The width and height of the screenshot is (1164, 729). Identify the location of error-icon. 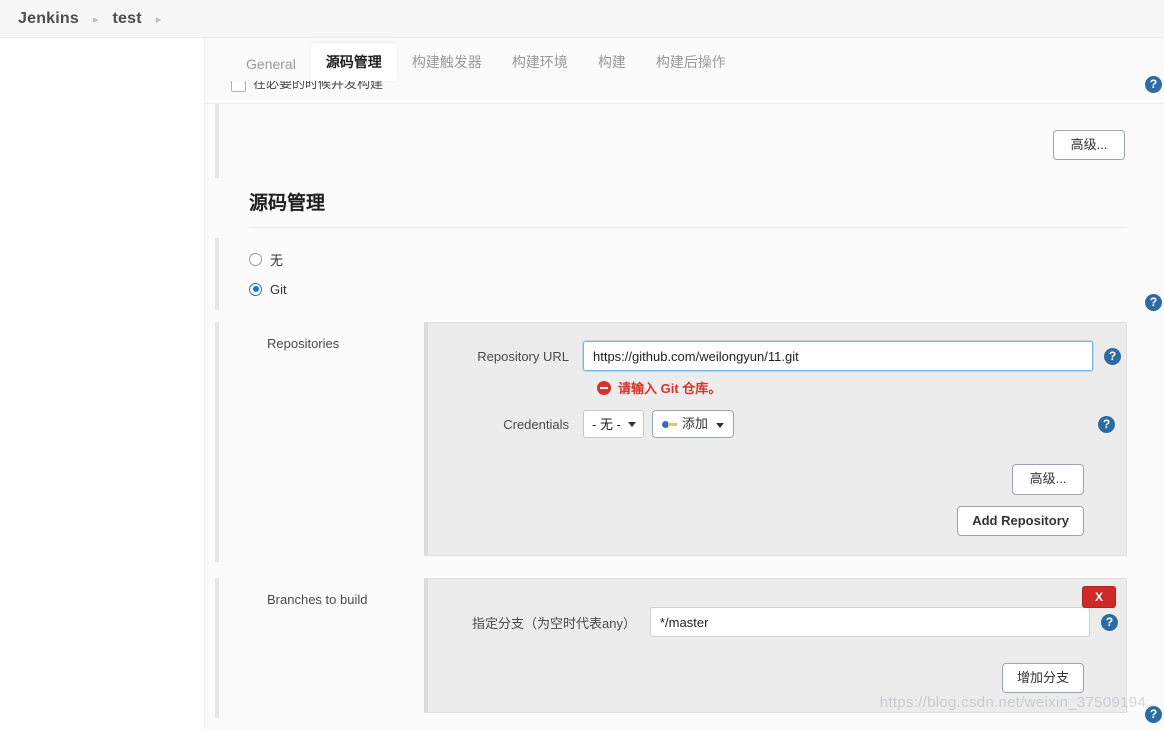
(604, 387).